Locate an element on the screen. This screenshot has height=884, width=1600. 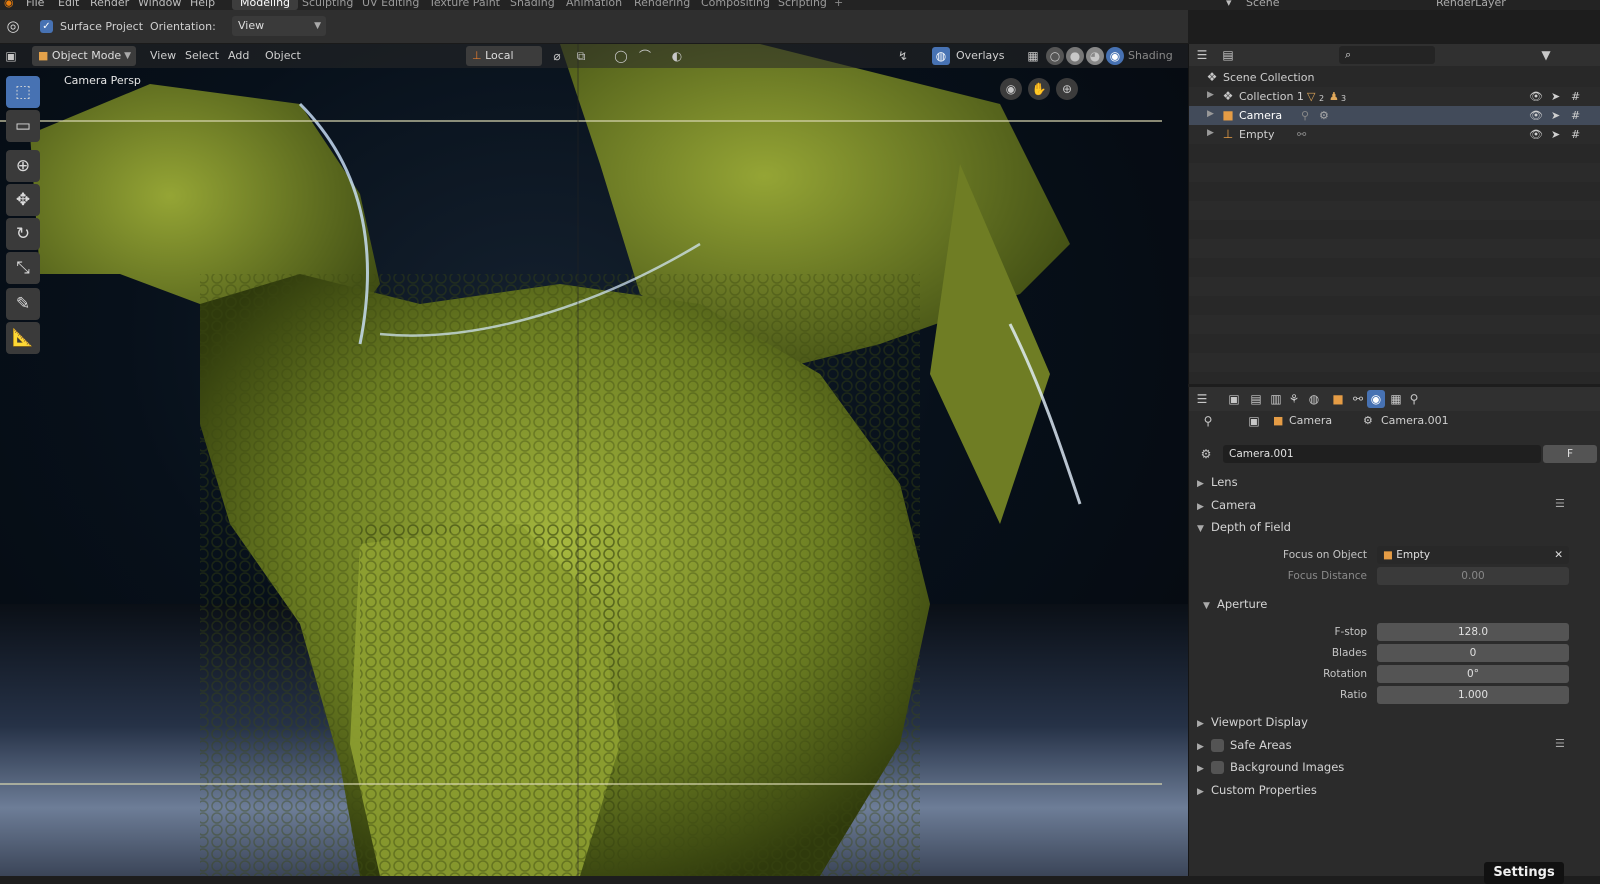
menu-object: Object is located at coordinates (283, 55).